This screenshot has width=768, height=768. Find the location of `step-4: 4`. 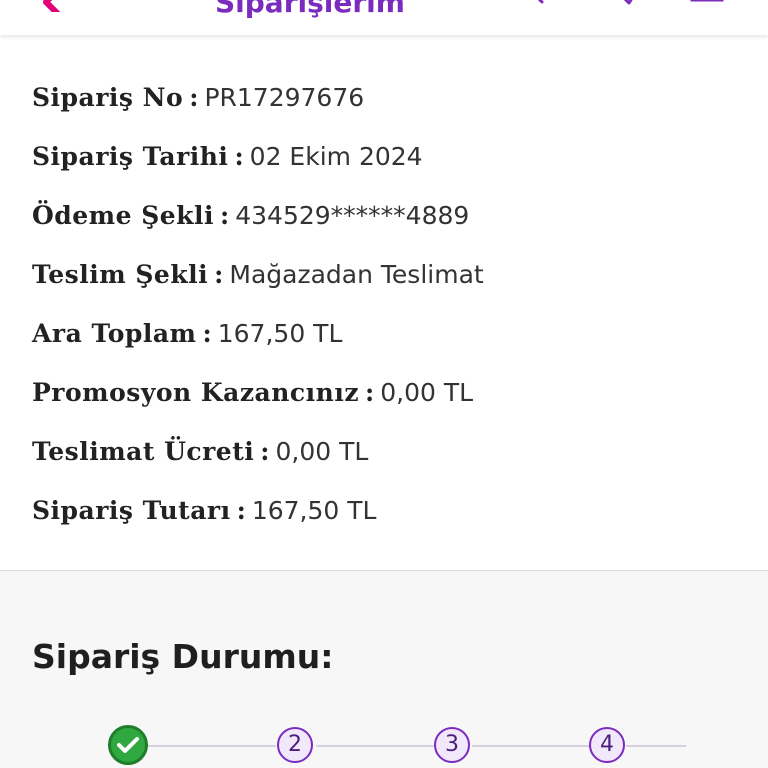

step-4: 4 is located at coordinates (607, 745).